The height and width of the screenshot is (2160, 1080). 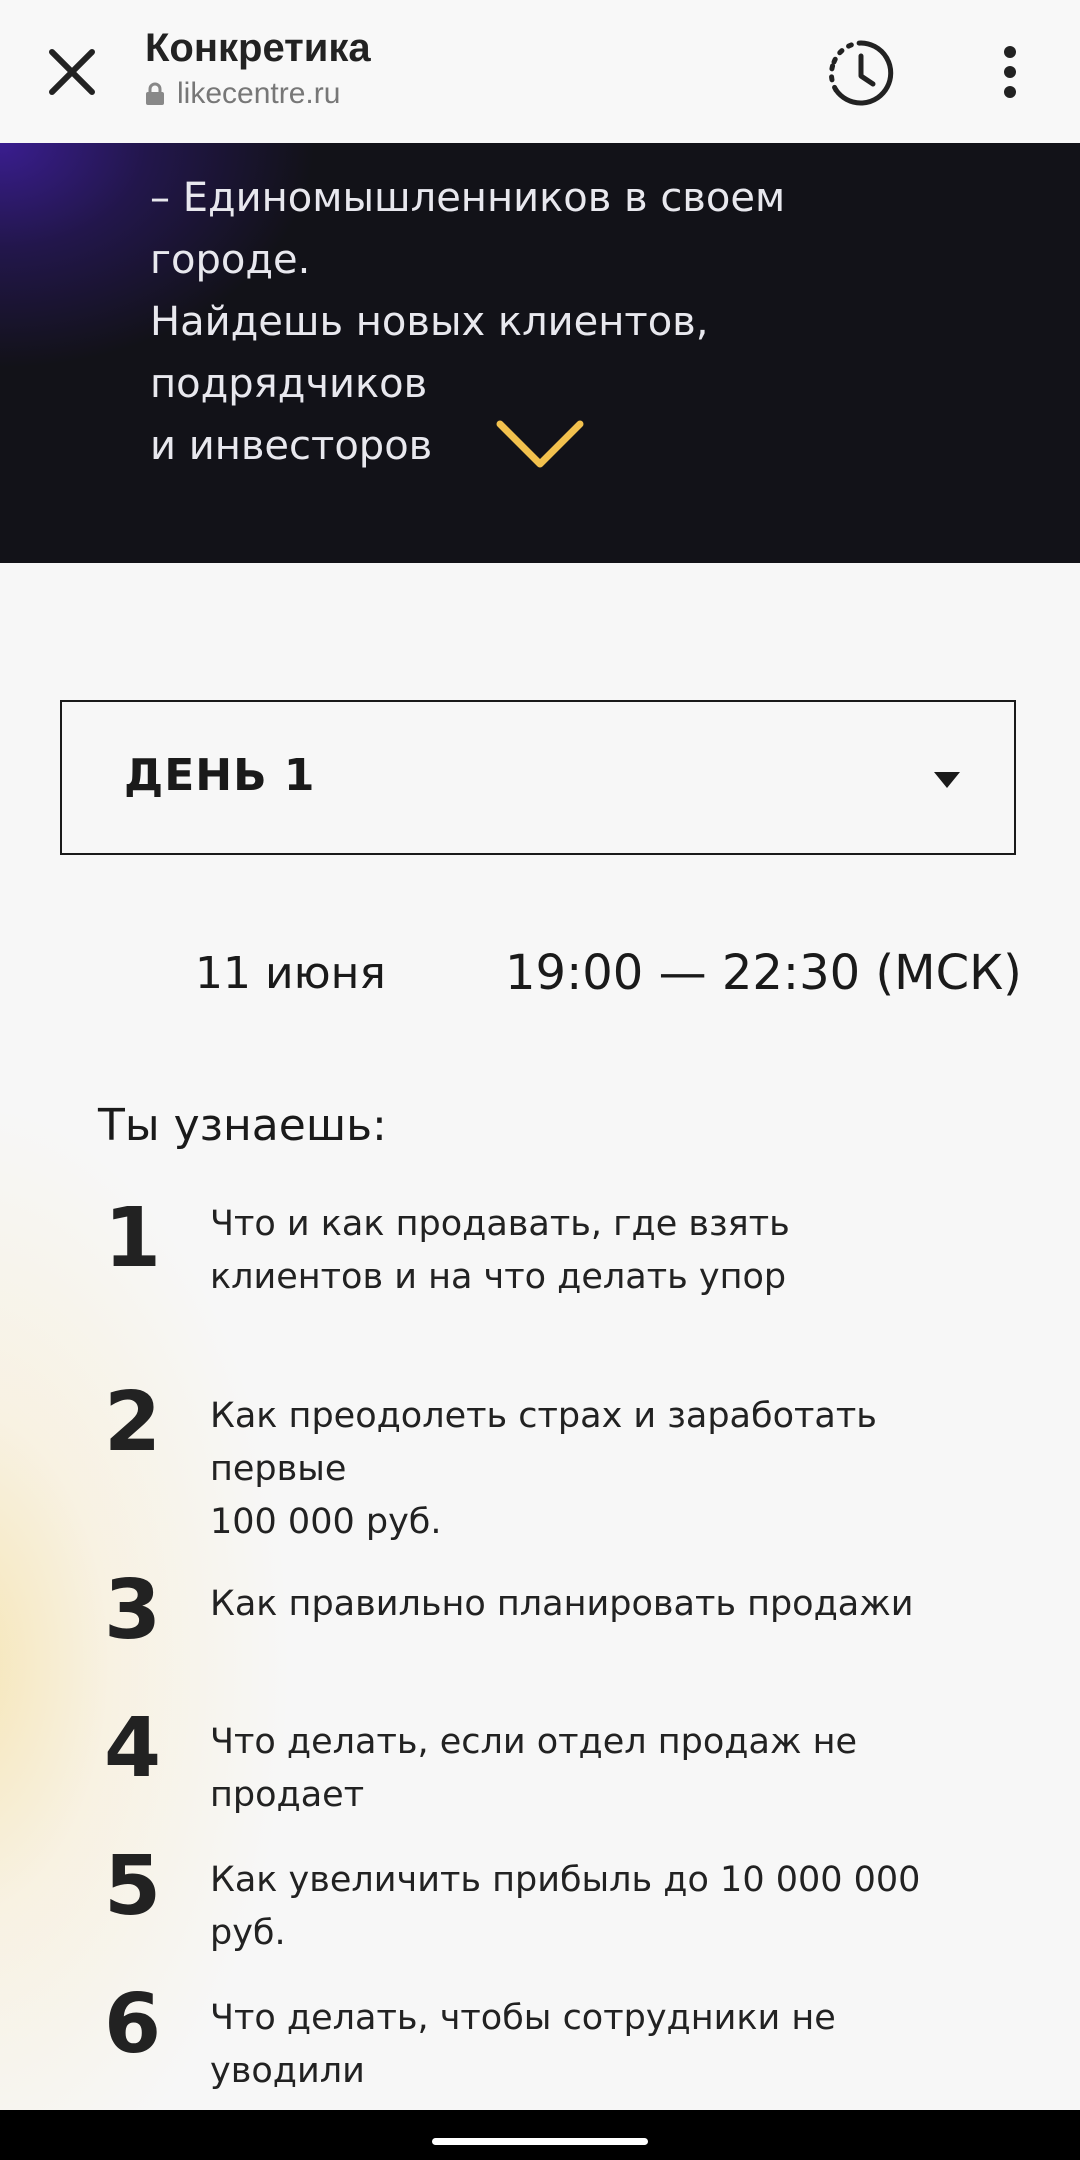 What do you see at coordinates (133, 1238) in the screenshot?
I see `item-number: 1` at bounding box center [133, 1238].